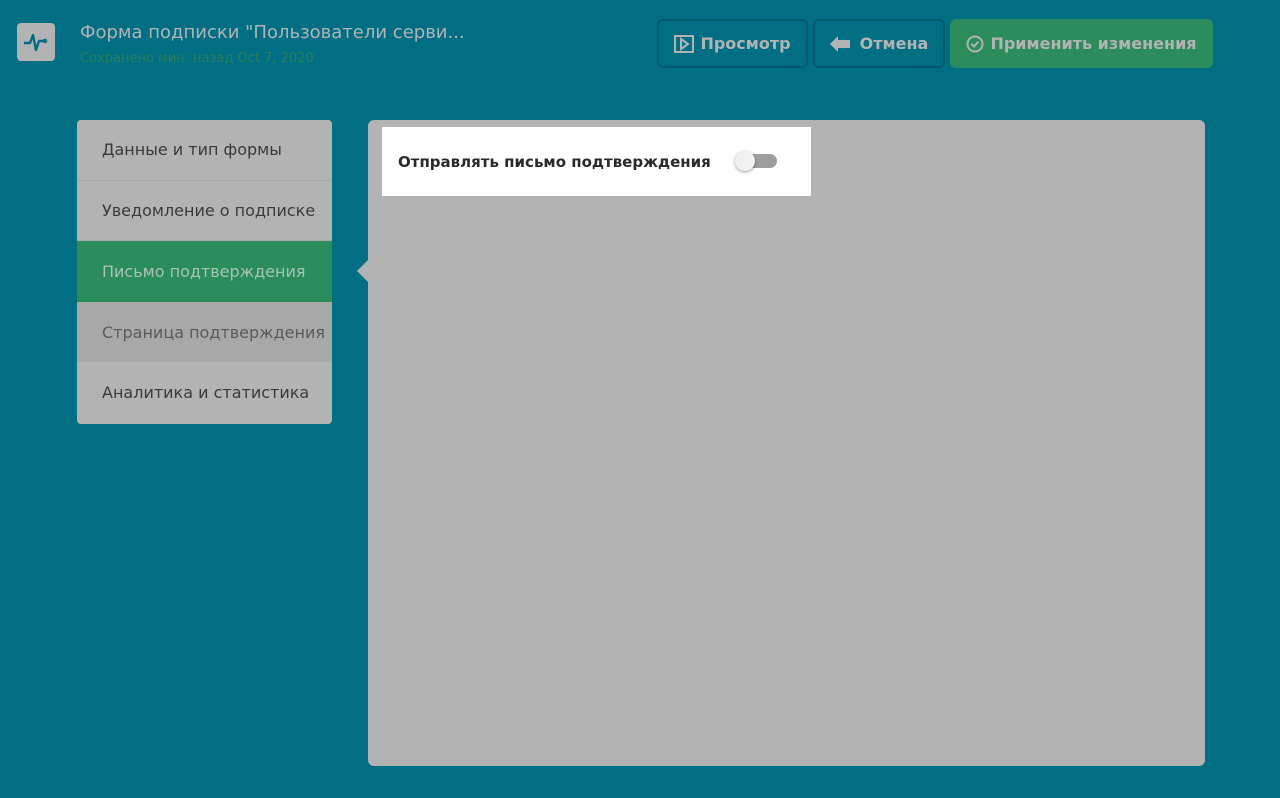 This screenshot has height=798, width=1280. I want to click on sidebar-item-form-data: Данные и тип формы, so click(204, 150).